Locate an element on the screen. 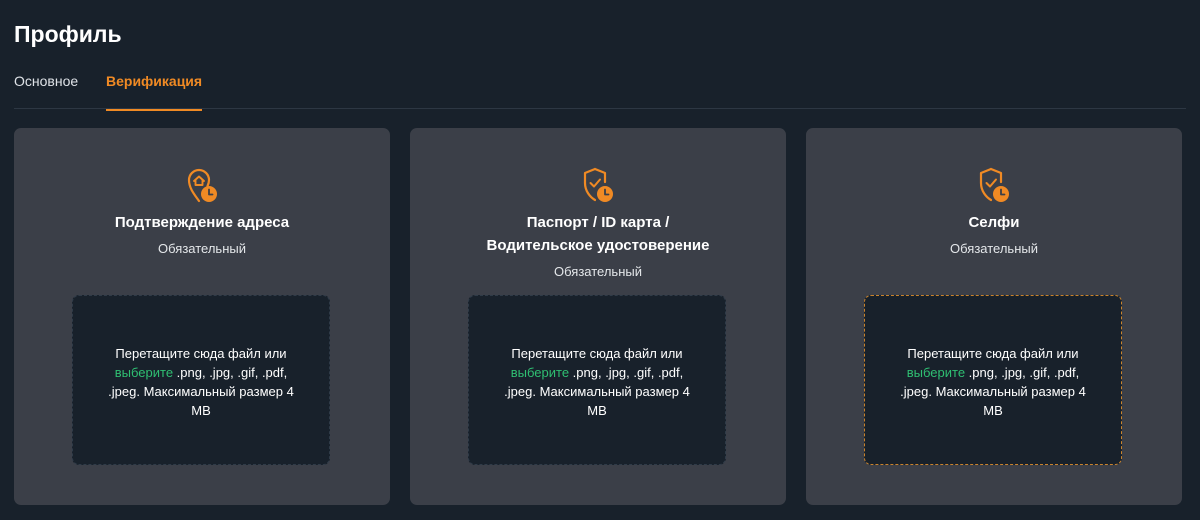 The width and height of the screenshot is (1200, 520). page-title: Профиль is located at coordinates (68, 34).